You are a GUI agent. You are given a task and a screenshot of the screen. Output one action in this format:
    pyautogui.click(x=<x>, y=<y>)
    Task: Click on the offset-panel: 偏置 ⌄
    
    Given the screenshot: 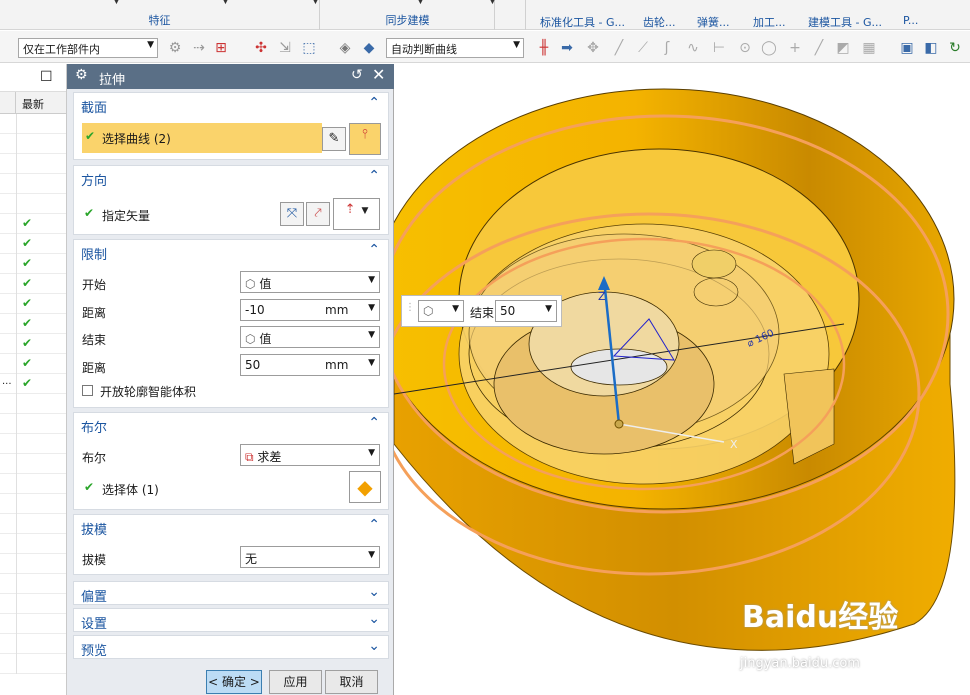 What is the action you would take?
    pyautogui.click(x=231, y=593)
    